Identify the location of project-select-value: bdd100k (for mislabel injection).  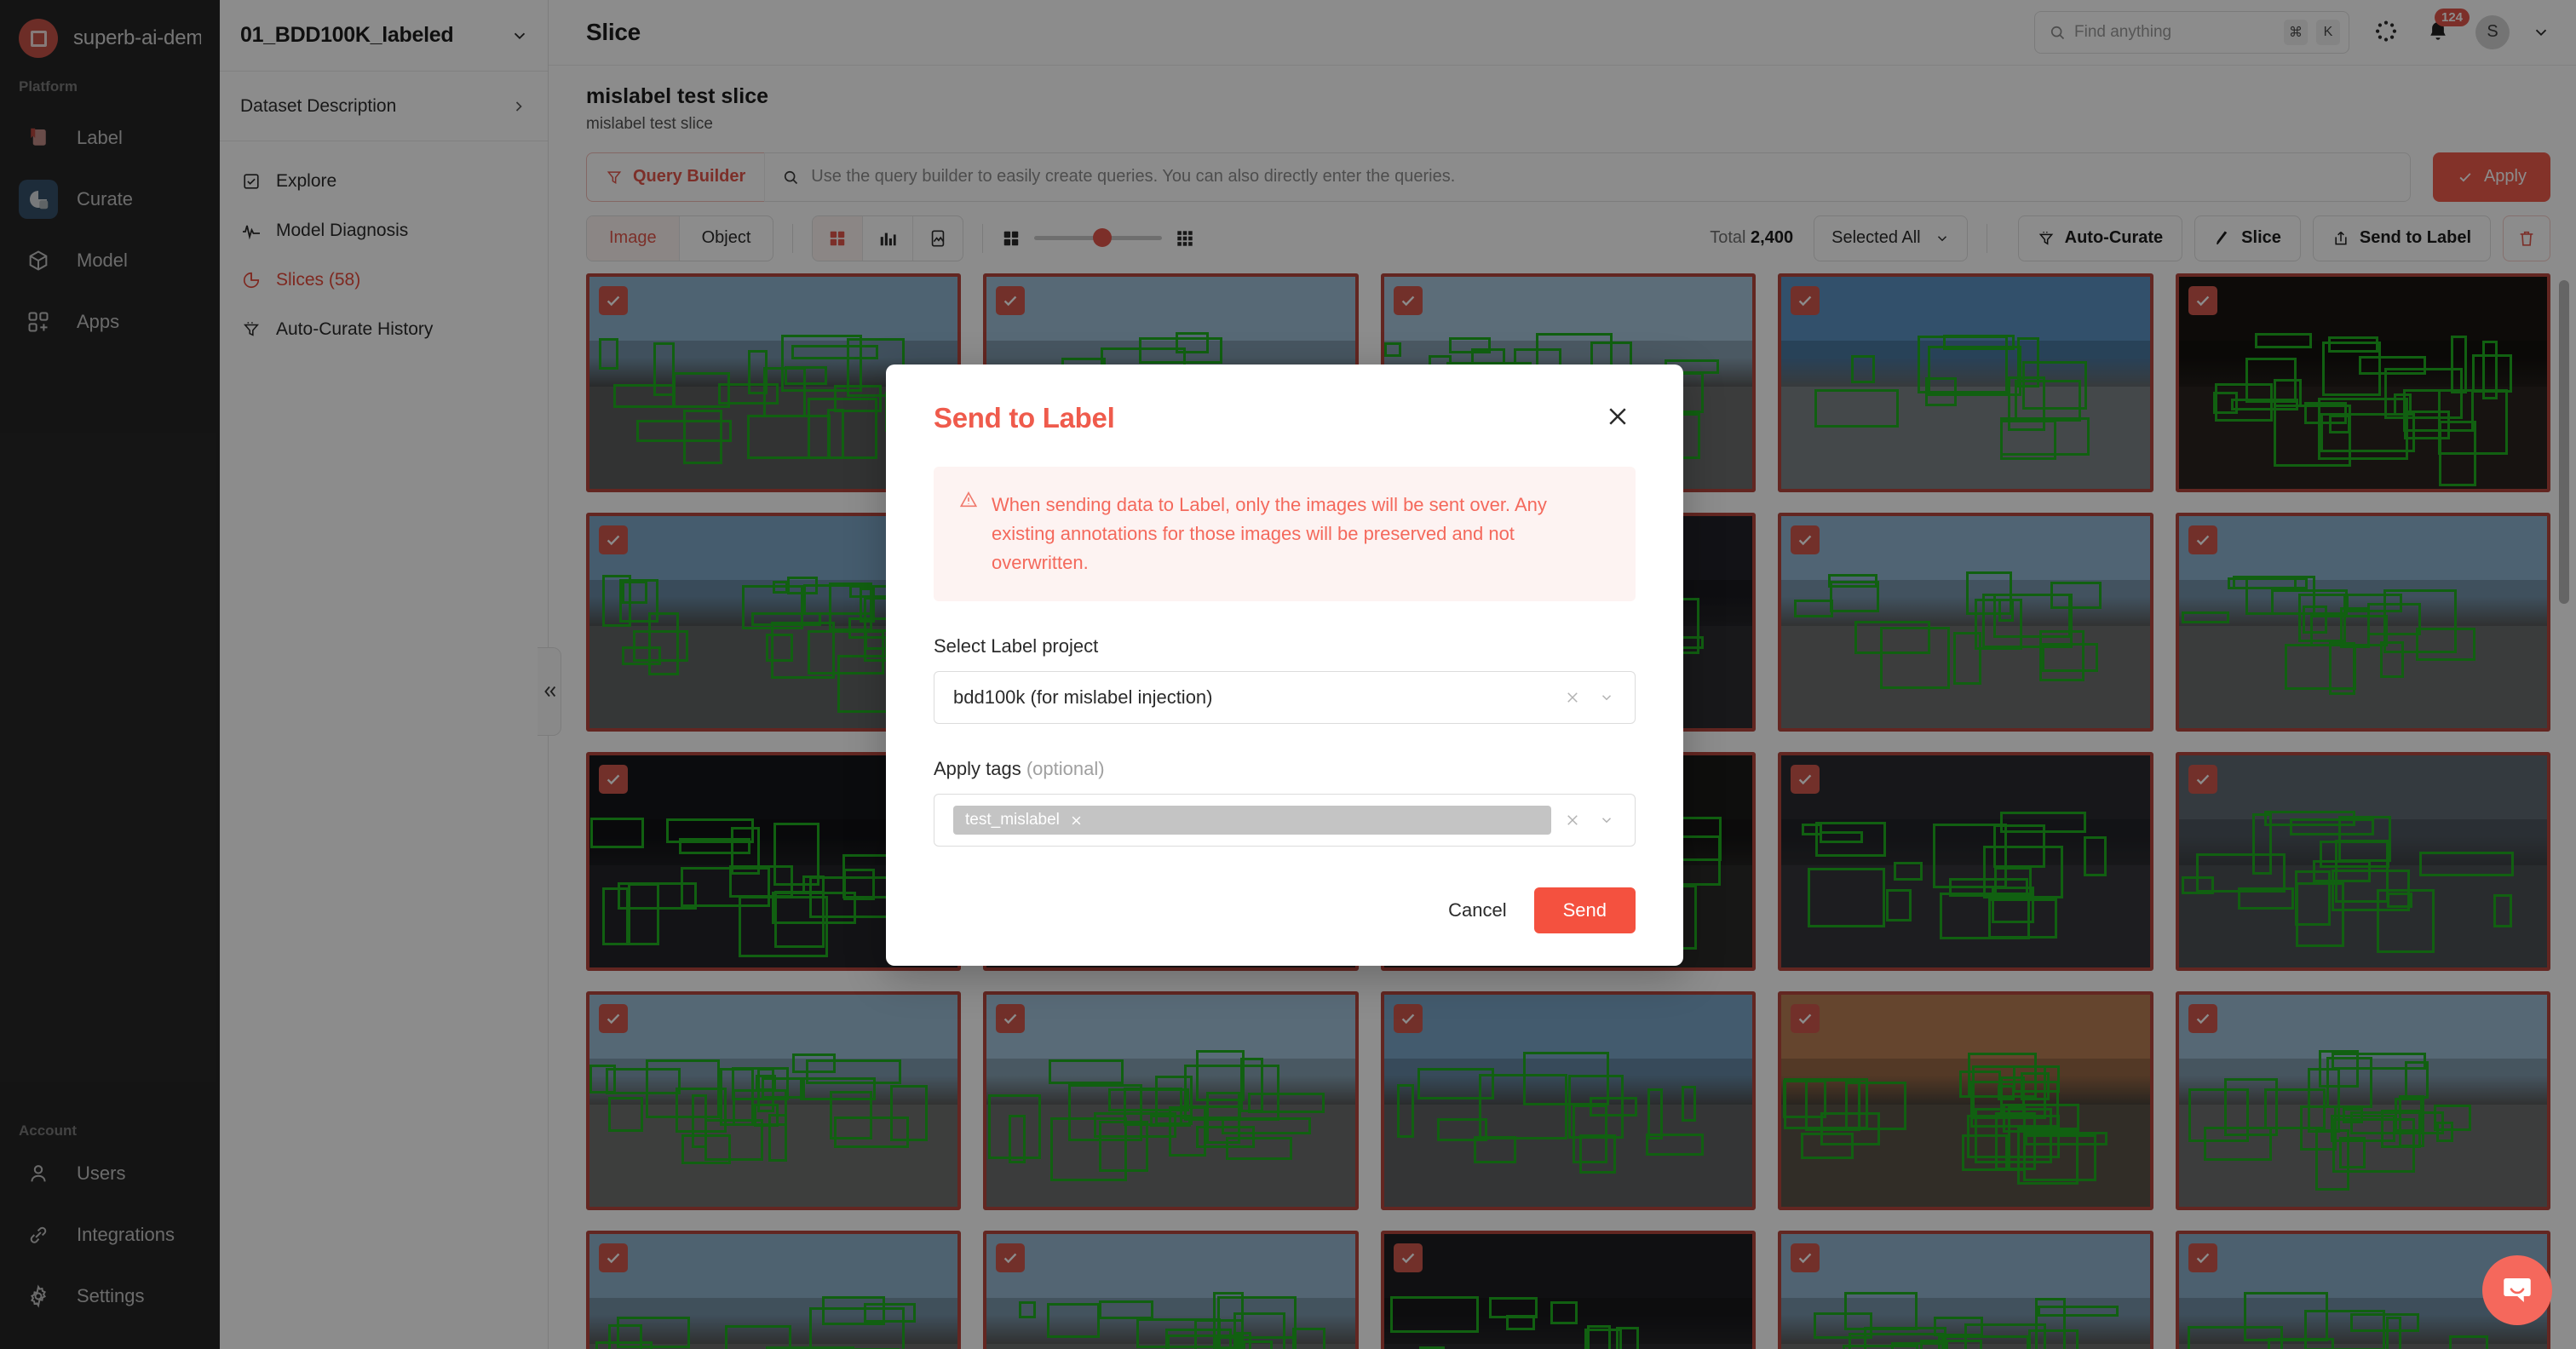
(1083, 698).